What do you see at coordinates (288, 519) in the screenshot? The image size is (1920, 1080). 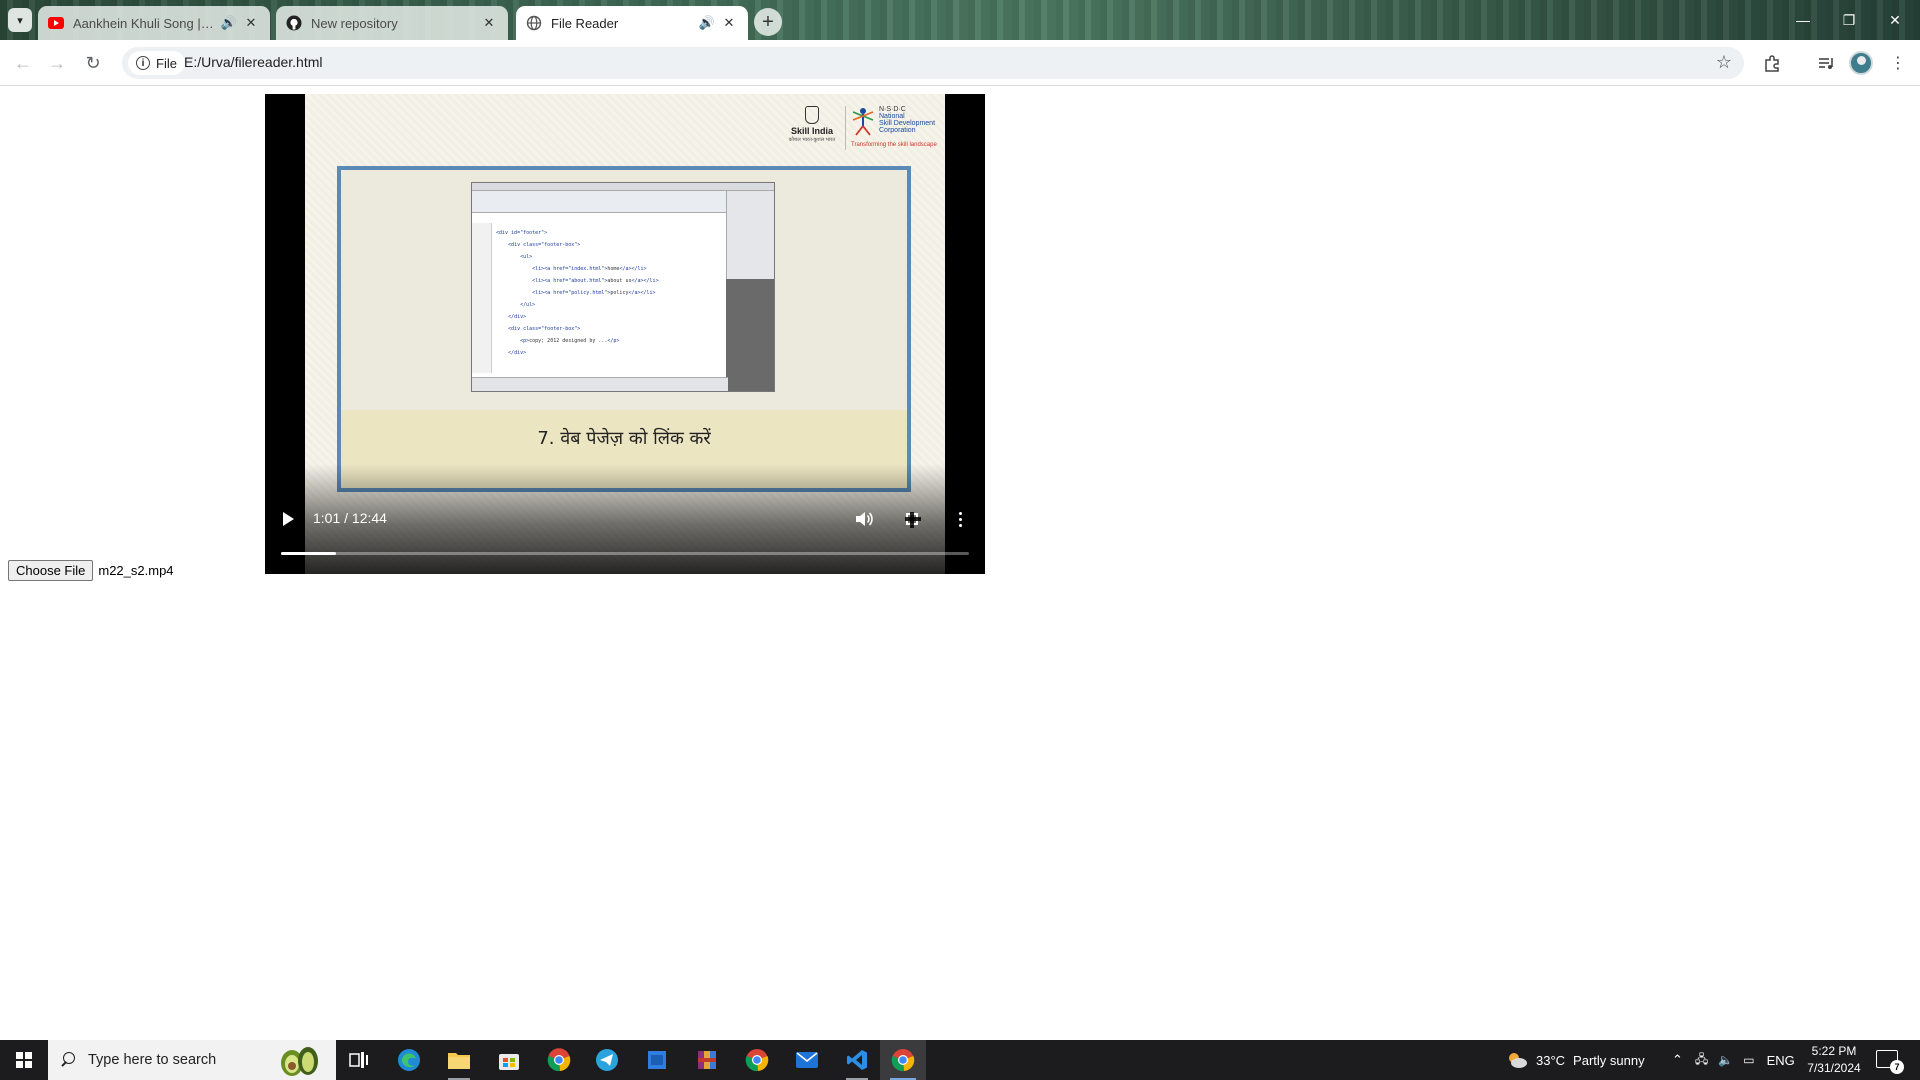 I see `play-icon` at bounding box center [288, 519].